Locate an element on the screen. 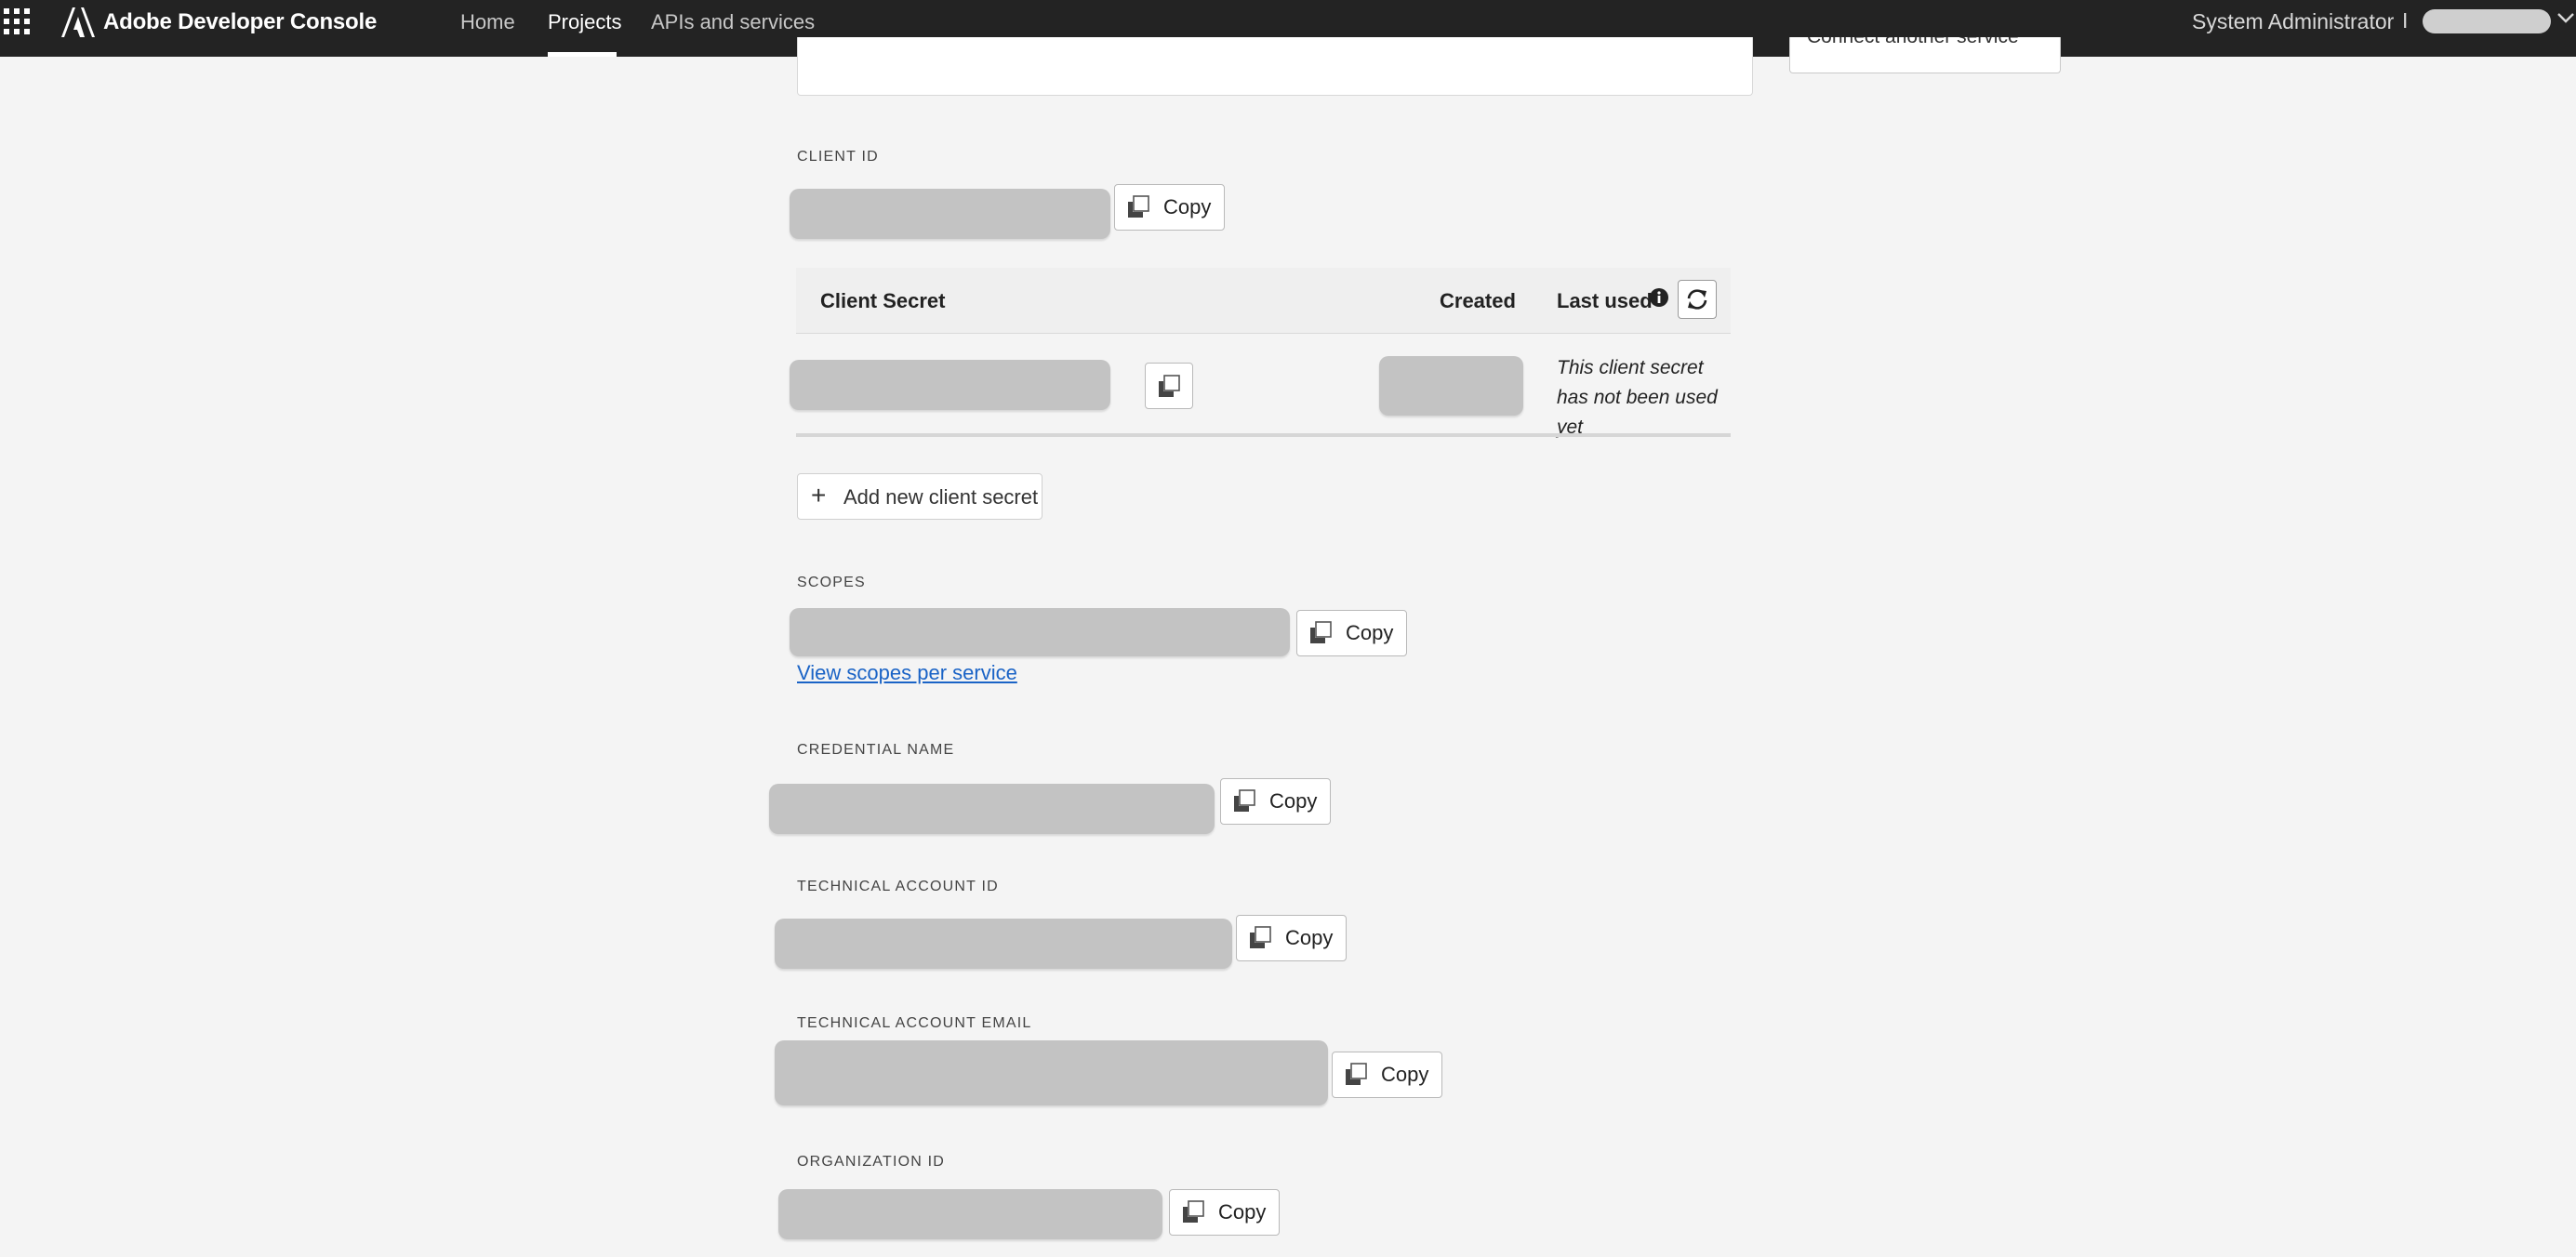 Image resolution: width=2576 pixels, height=1257 pixels. copy-technical-account-email-button: Copy is located at coordinates (1387, 1075).